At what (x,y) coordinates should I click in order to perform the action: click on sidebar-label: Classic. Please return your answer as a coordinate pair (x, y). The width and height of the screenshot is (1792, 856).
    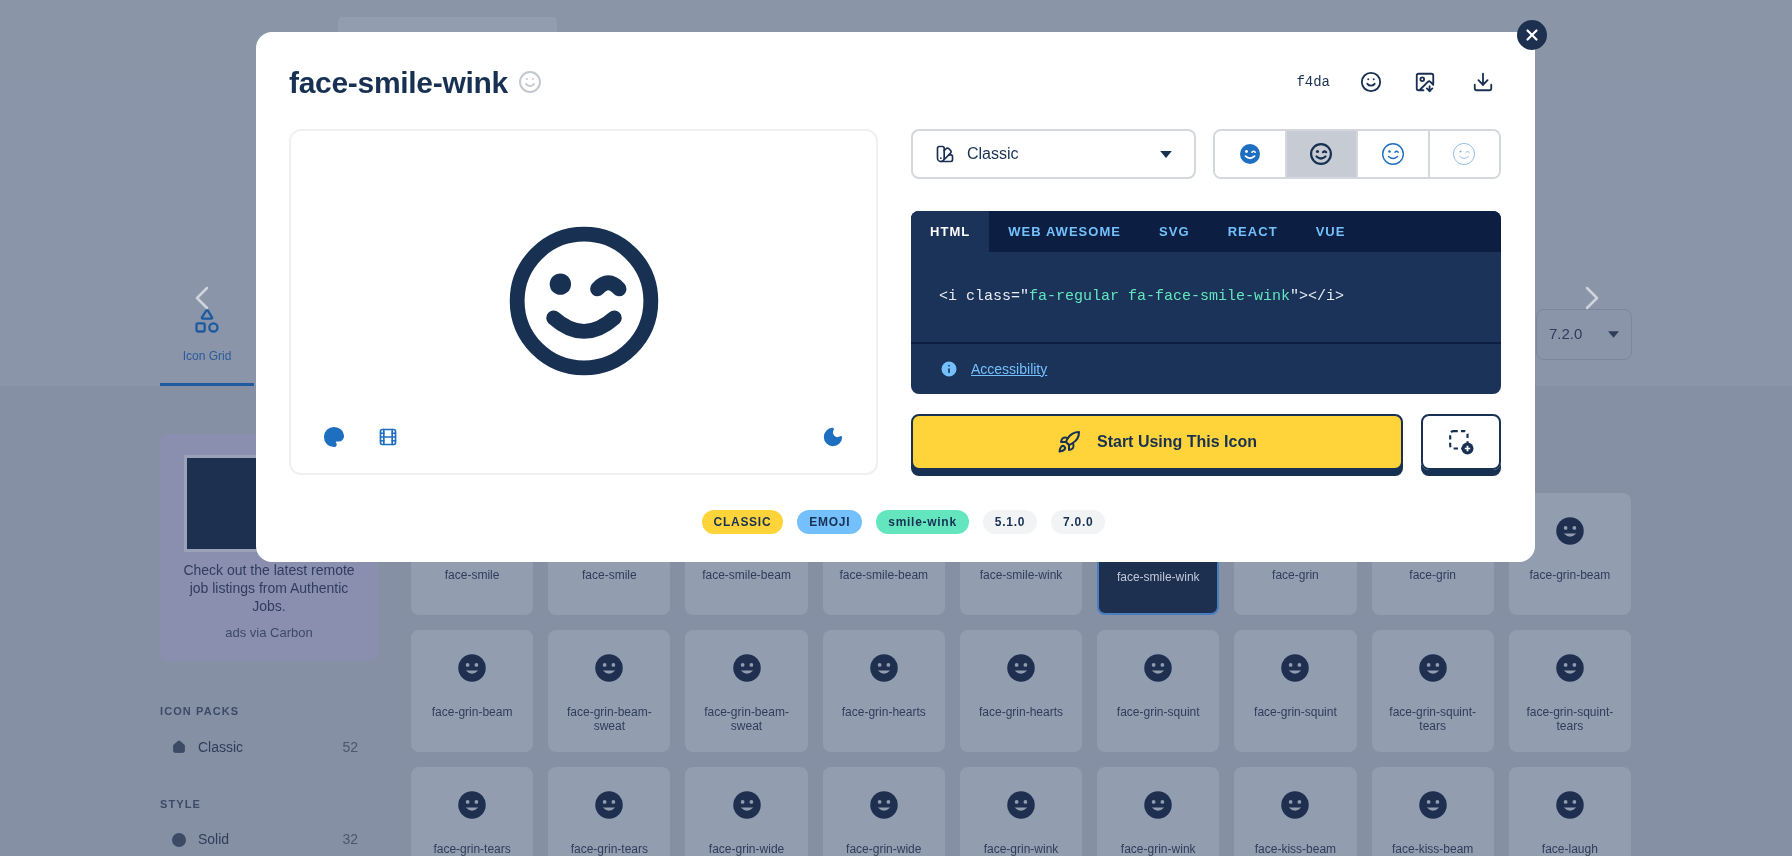
    Looking at the image, I should click on (221, 747).